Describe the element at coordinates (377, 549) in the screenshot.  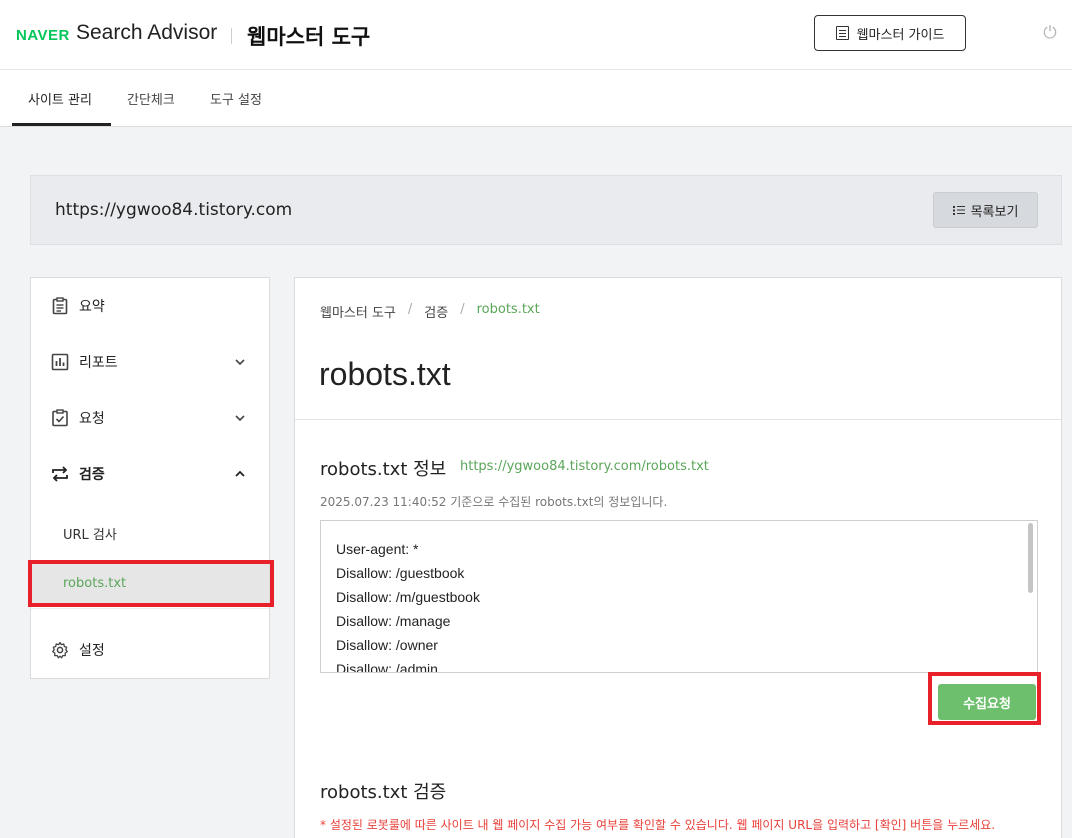
I see `robots-line: User-agent: *` at that location.